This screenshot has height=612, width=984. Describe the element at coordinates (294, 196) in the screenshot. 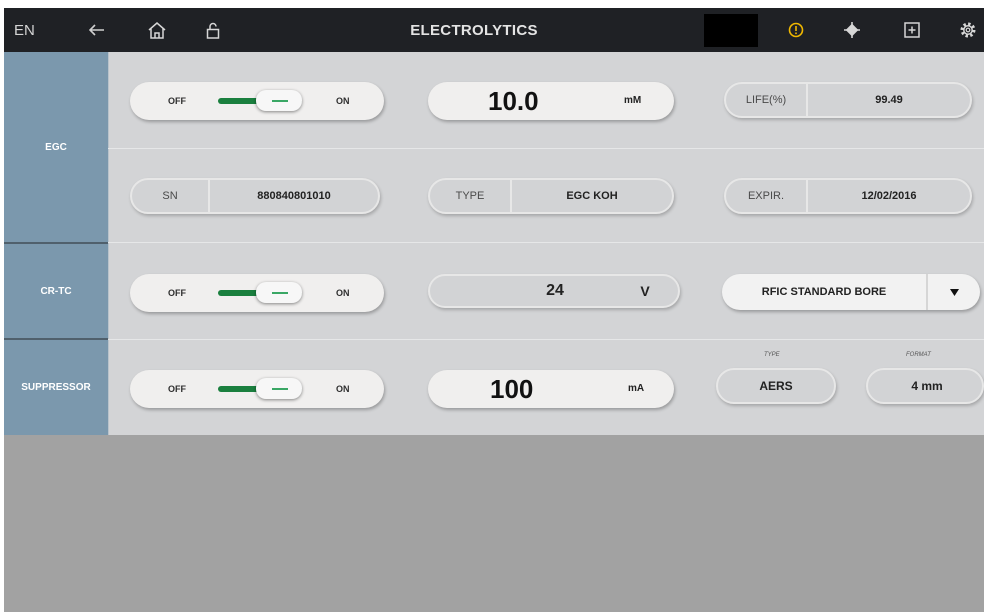

I see `sn-value: 880840801010` at that location.